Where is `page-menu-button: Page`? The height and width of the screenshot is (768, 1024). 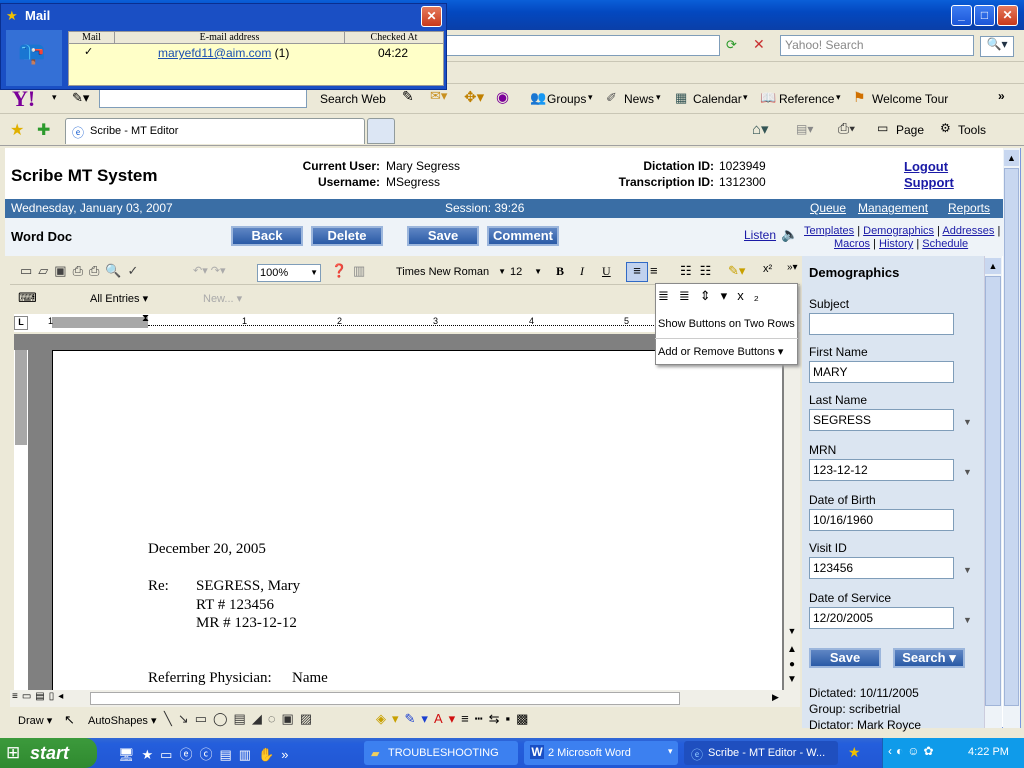
page-menu-button: Page is located at coordinates (910, 130).